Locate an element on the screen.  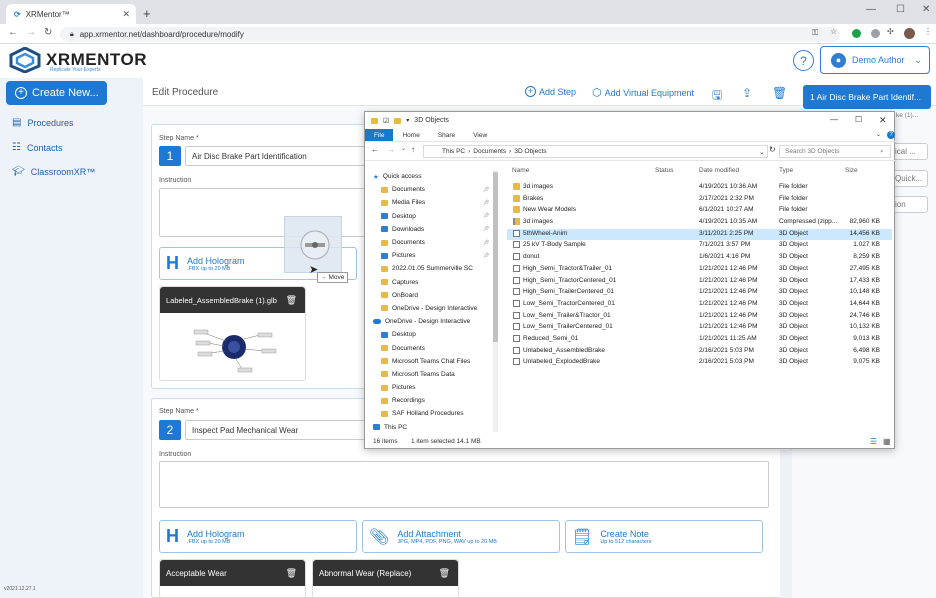
save-icon: 🖫︎ is located at coordinates (717, 96).